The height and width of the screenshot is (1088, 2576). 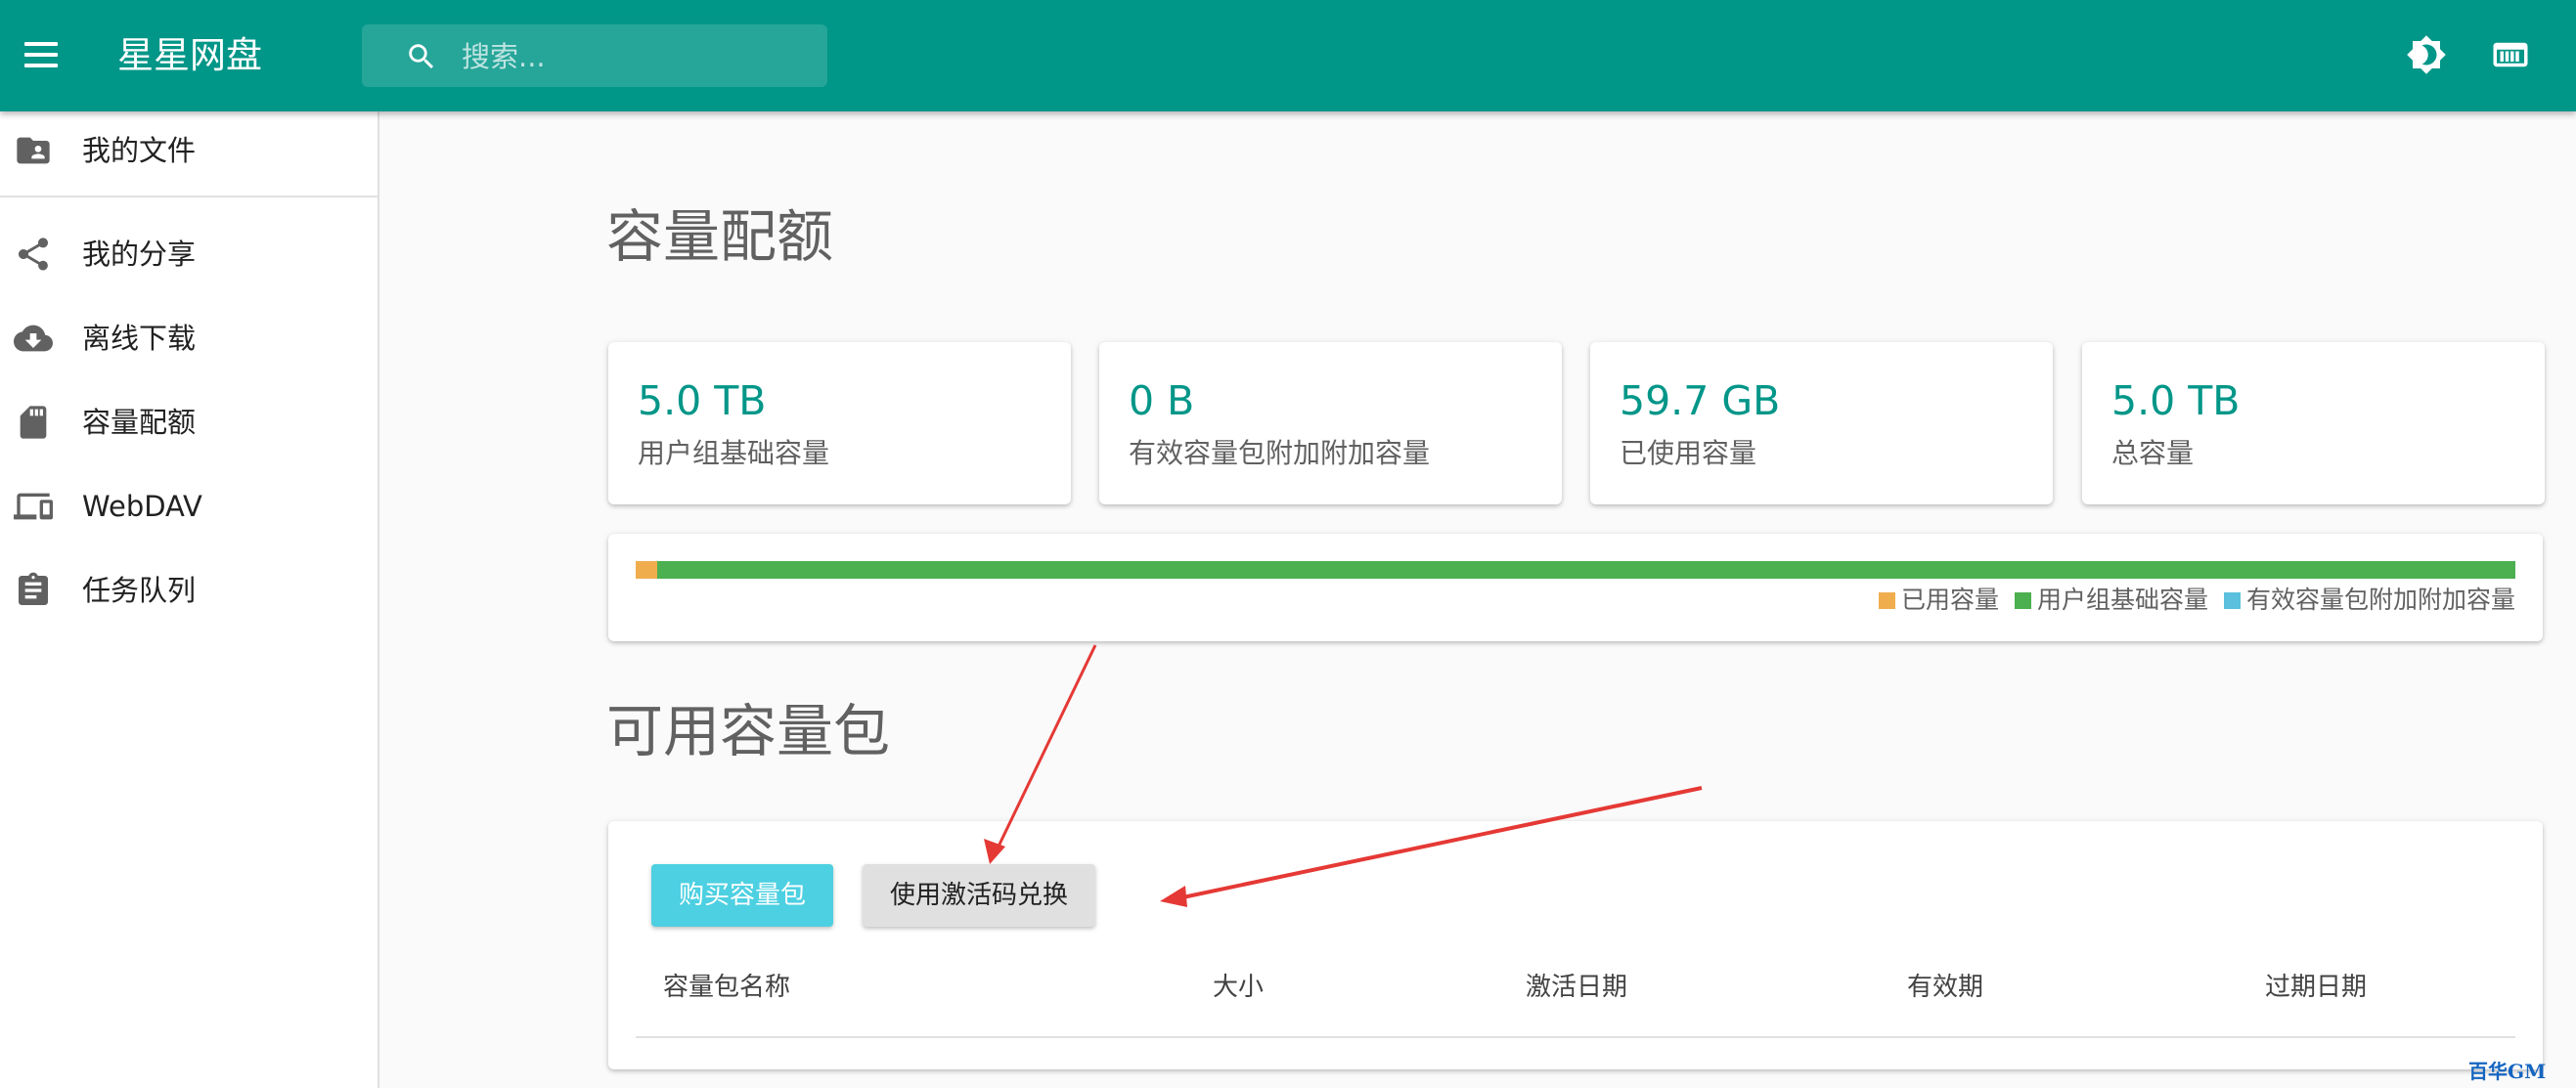 What do you see at coordinates (2122, 600) in the screenshot?
I see `legend-label: 用户组基础容量` at bounding box center [2122, 600].